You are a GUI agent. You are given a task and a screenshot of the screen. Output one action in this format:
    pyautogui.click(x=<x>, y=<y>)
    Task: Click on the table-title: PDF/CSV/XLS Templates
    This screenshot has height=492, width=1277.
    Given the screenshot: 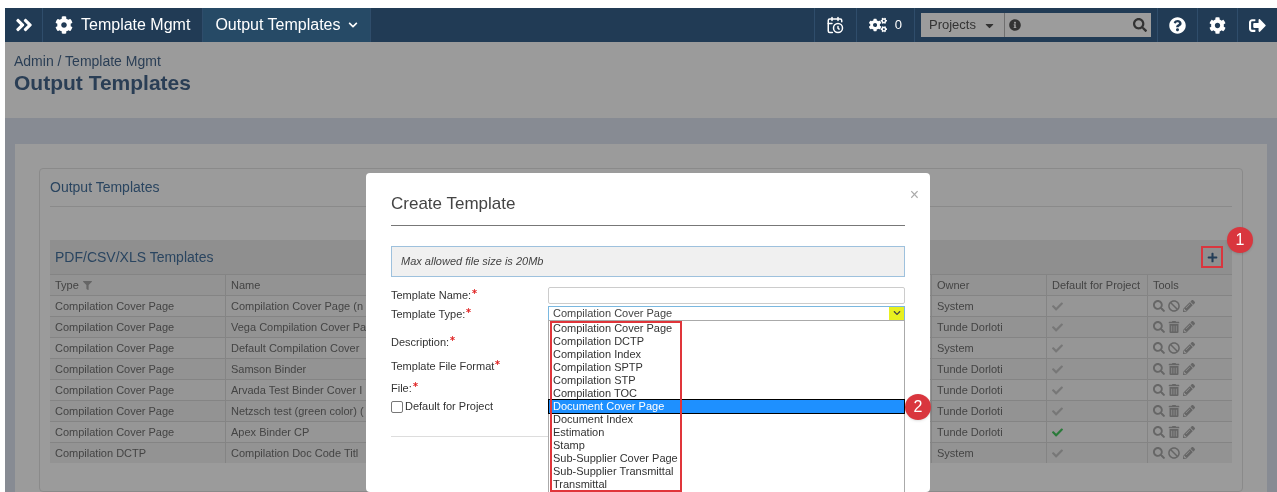 What is the action you would take?
    pyautogui.click(x=134, y=257)
    